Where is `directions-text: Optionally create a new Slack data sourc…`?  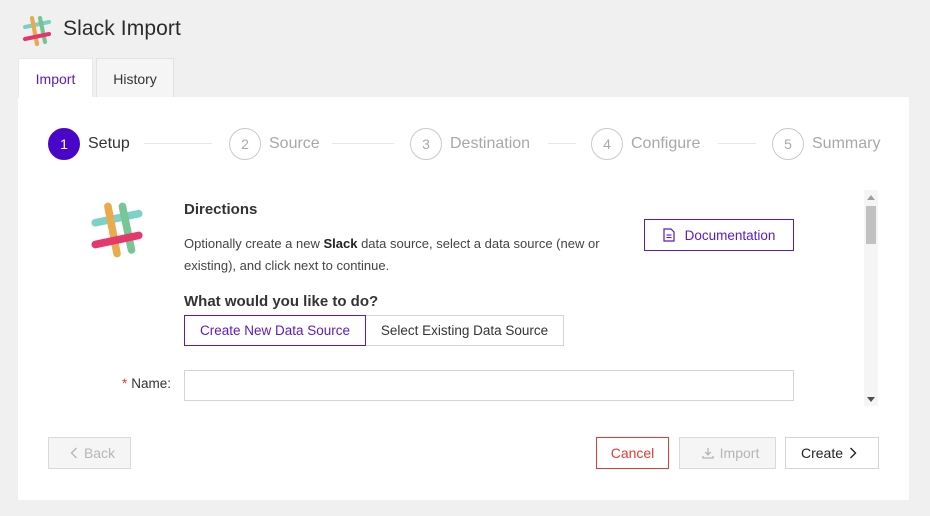
directions-text: Optionally create a new Slack data sourc… is located at coordinates (394, 255).